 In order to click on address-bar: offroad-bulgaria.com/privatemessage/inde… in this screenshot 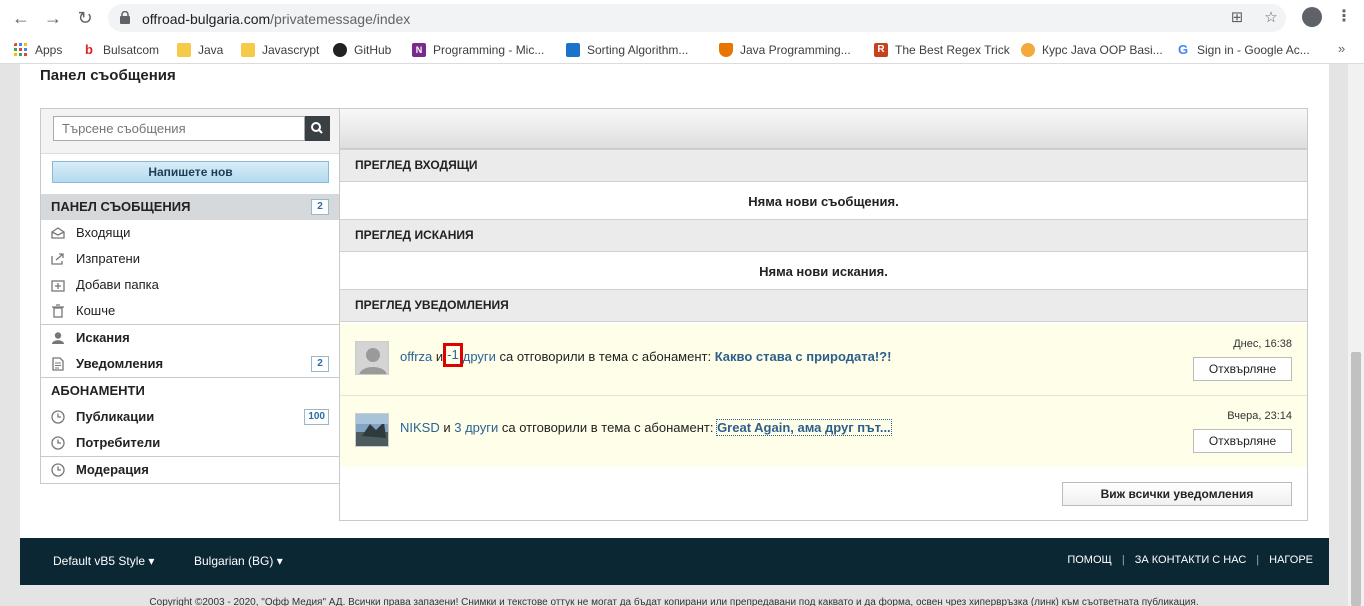, I will do `click(697, 18)`.